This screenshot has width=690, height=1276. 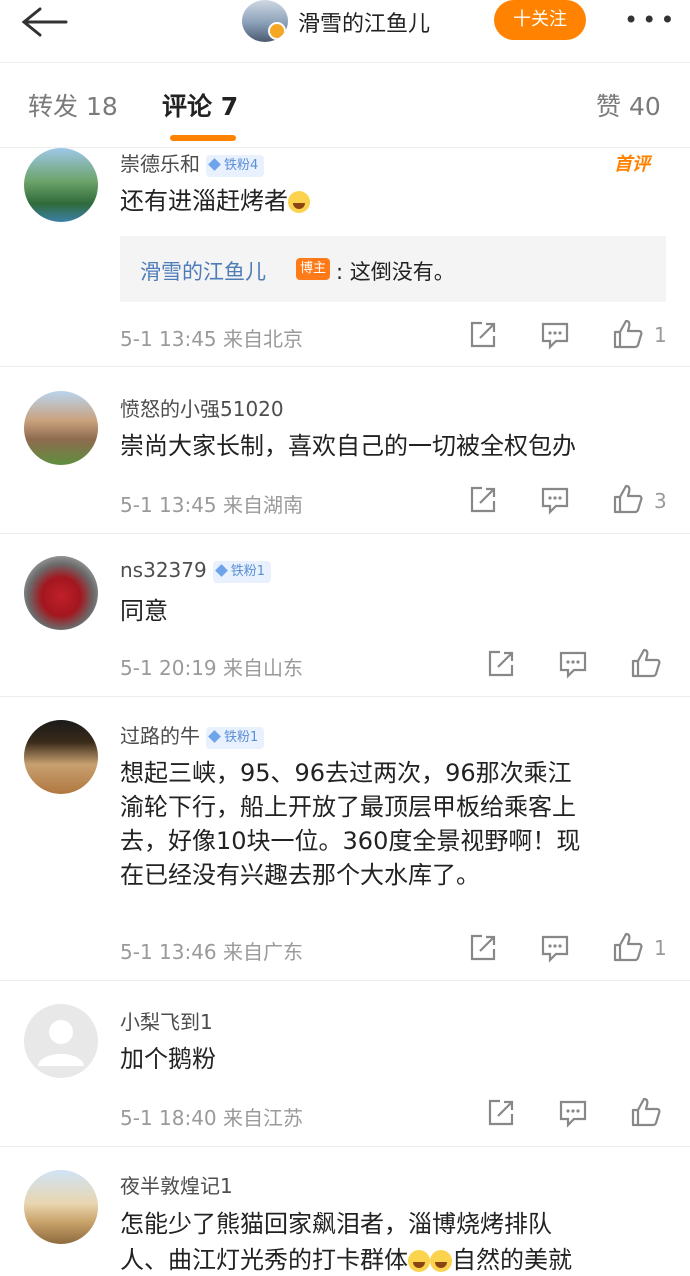 What do you see at coordinates (345, 105) in the screenshot?
I see `tab-bar: 转发 18 评论 7 赞 40` at bounding box center [345, 105].